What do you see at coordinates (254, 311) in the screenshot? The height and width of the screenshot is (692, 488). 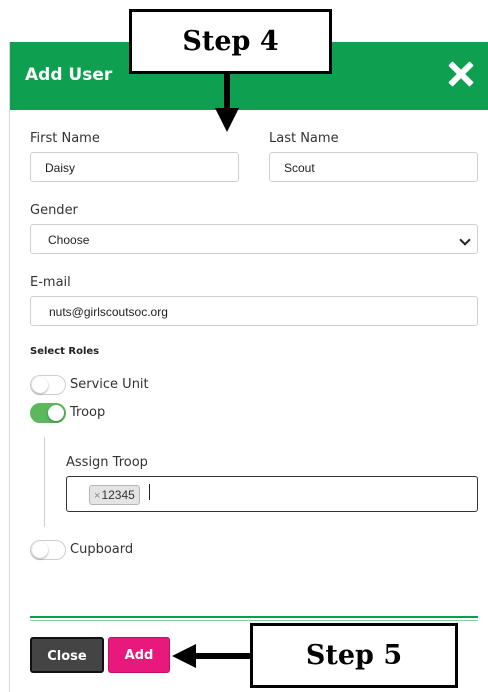 I see `email-input: nuts@girlscoutsoc.org` at bounding box center [254, 311].